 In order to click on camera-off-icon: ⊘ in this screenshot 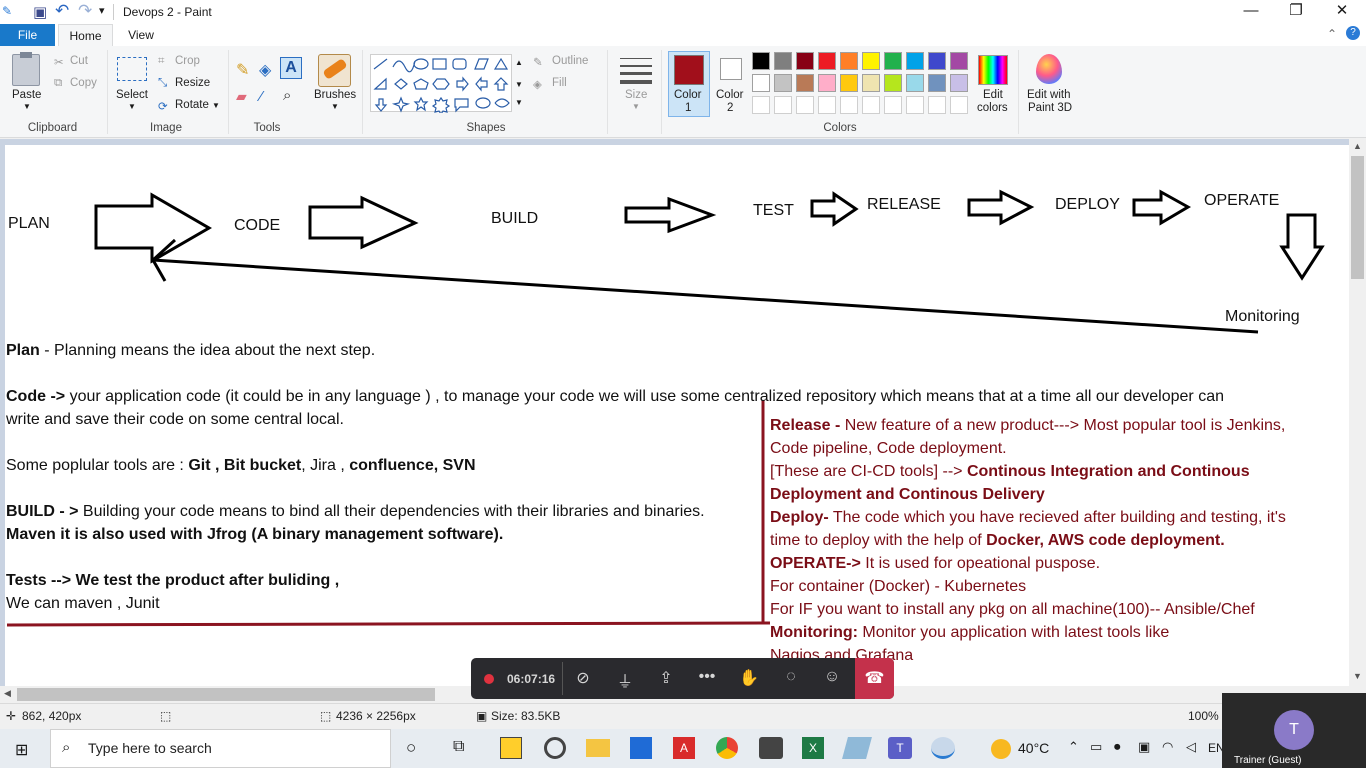, I will do `click(583, 678)`.